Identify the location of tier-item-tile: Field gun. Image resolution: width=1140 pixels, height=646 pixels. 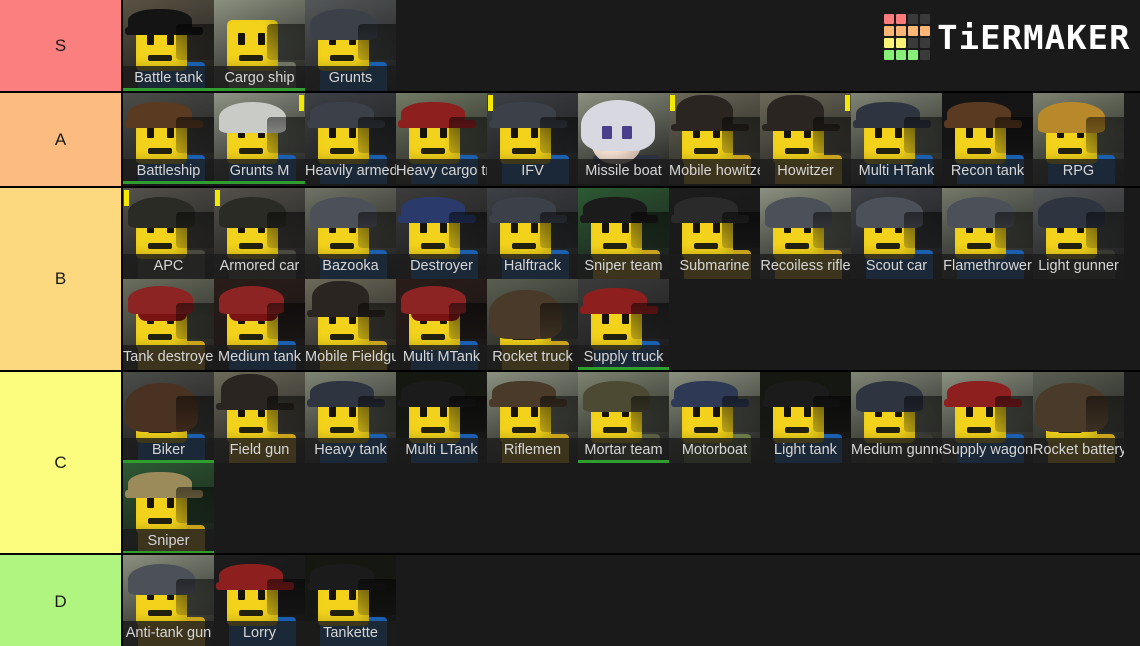
(259, 417).